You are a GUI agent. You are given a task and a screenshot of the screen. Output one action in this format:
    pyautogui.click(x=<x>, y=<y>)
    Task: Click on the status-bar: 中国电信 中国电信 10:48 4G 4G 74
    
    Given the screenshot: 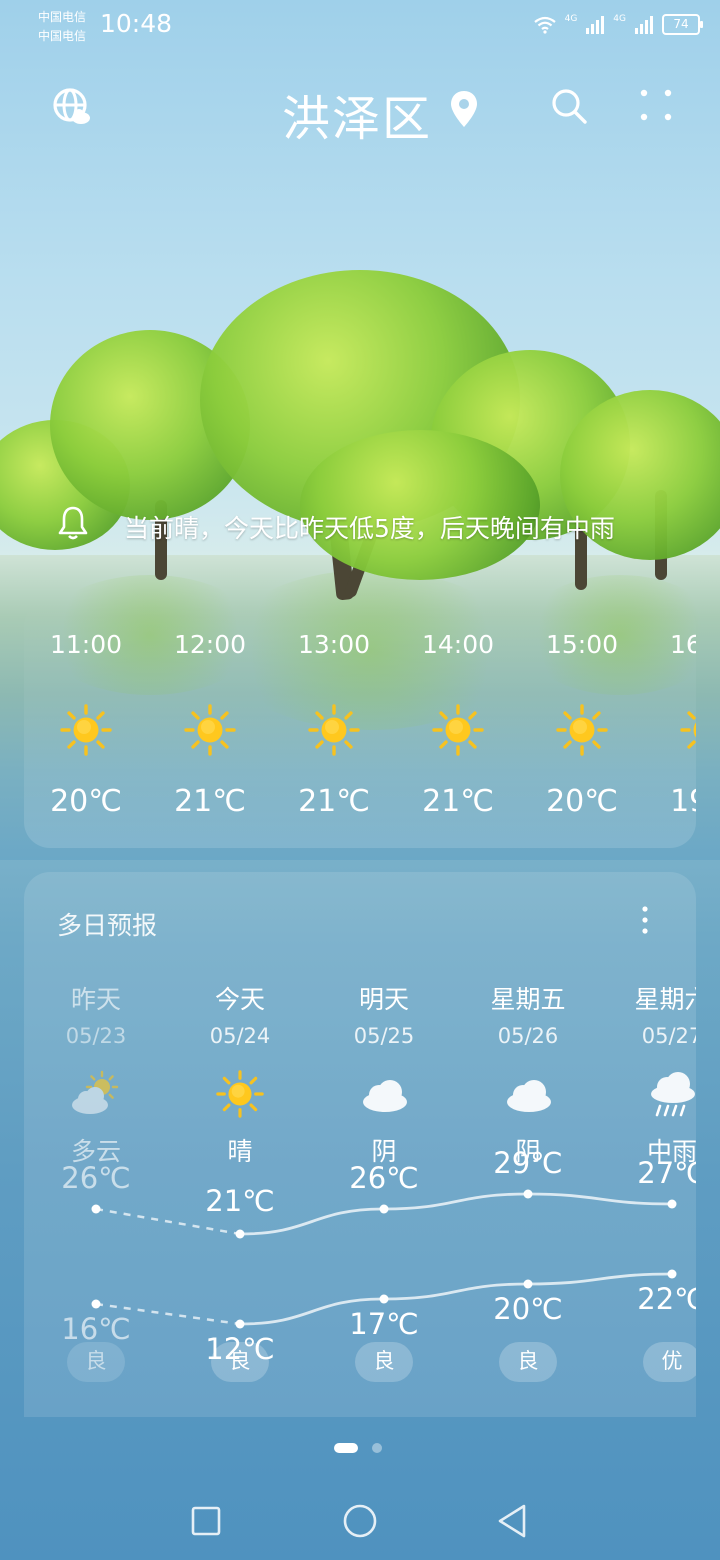 What is the action you would take?
    pyautogui.click(x=360, y=25)
    